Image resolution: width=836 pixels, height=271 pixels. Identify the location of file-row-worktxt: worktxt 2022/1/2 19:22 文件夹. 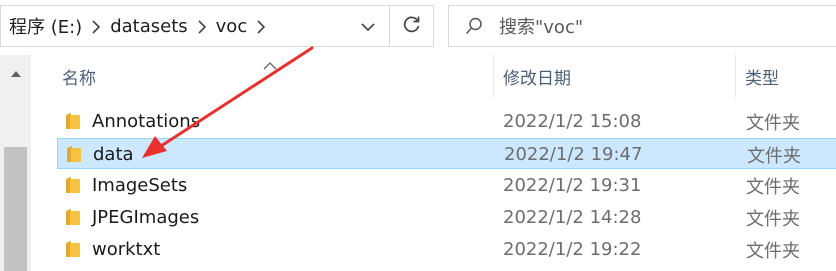
(446, 249).